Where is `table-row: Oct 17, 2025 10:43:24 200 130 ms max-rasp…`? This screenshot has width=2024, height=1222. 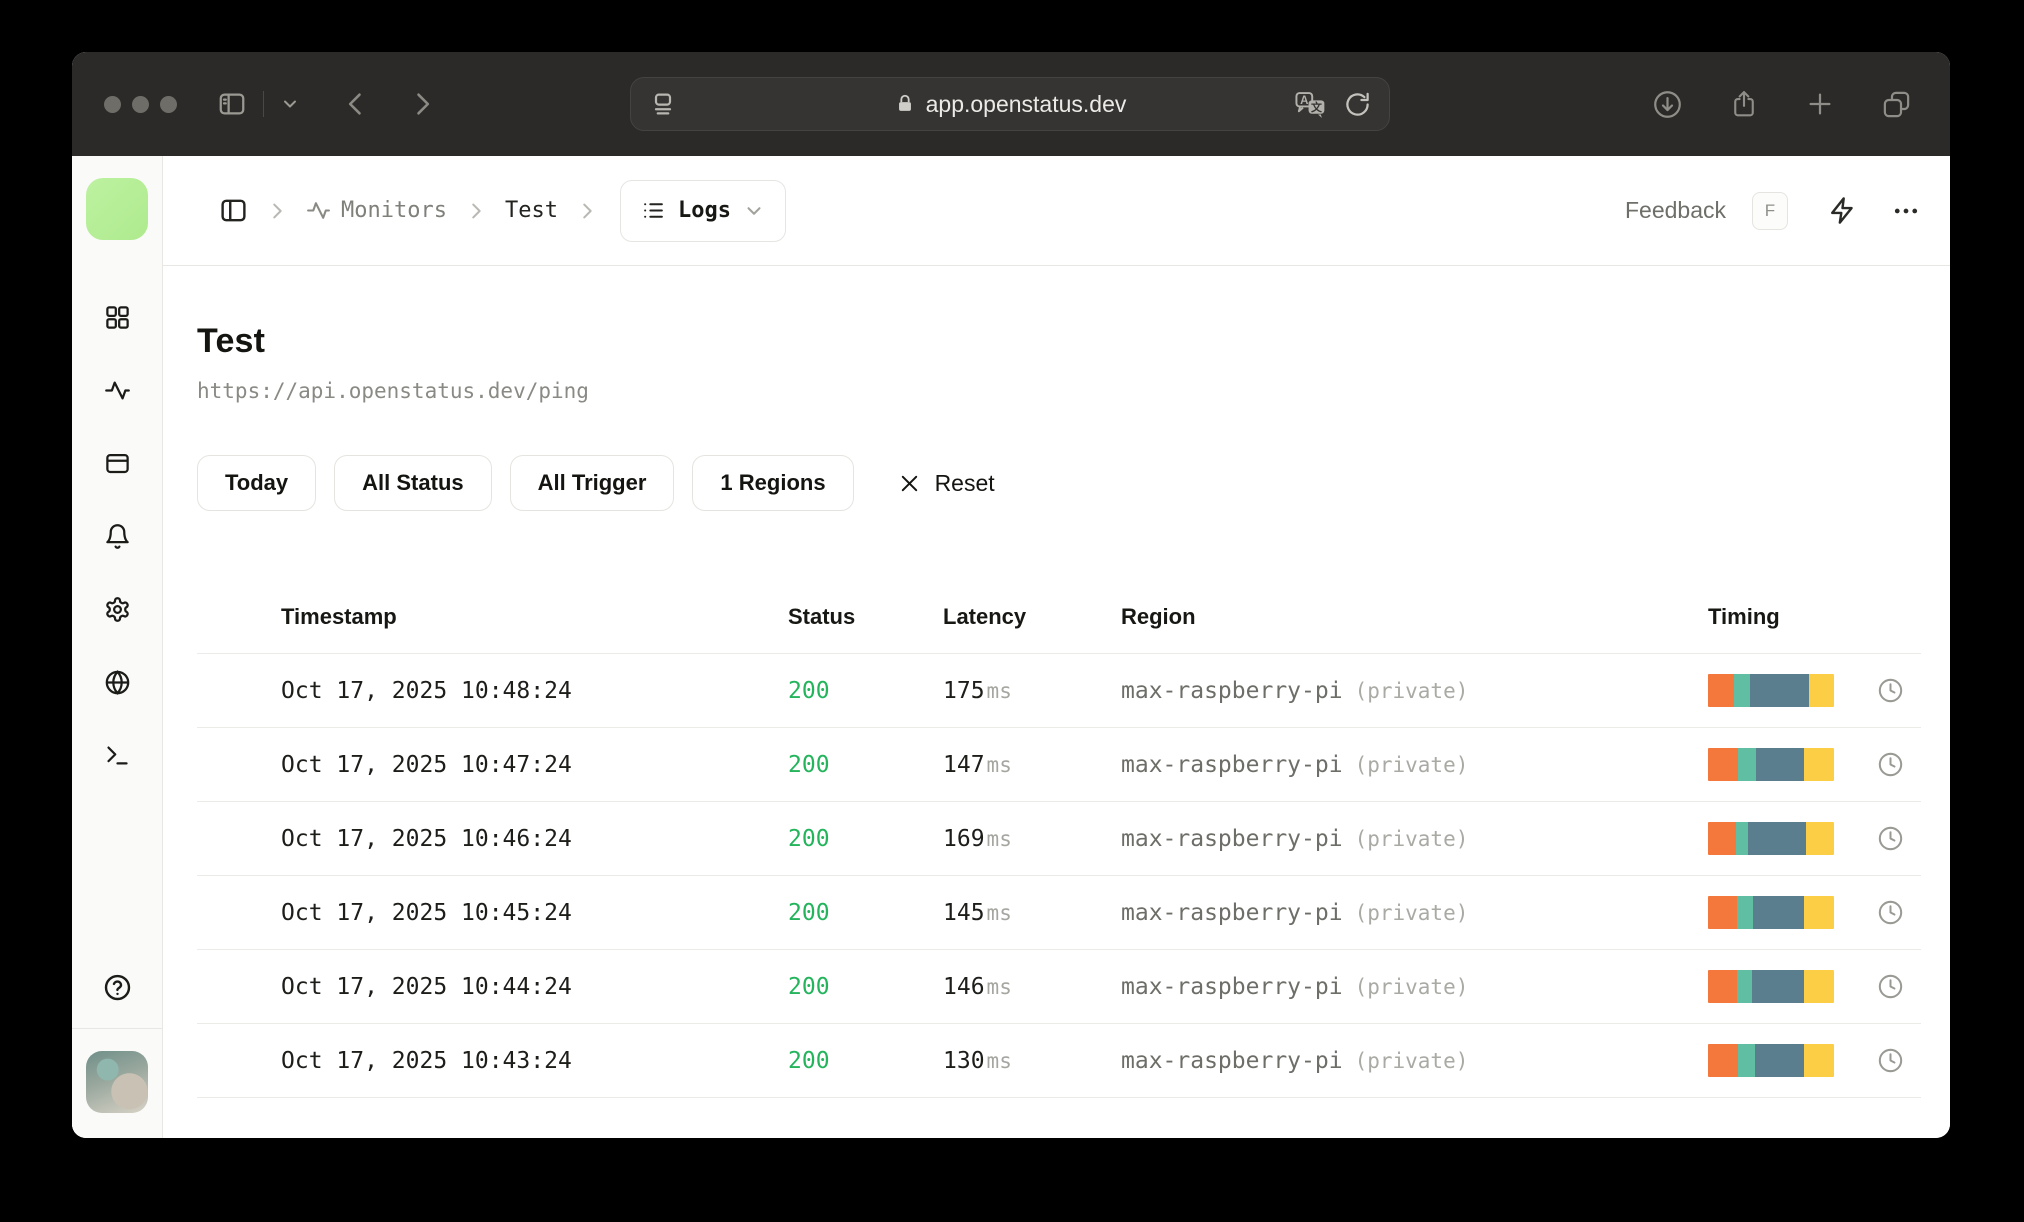
table-row: Oct 17, 2025 10:43:24 200 130 ms max-rasp… is located at coordinates (1059, 1061).